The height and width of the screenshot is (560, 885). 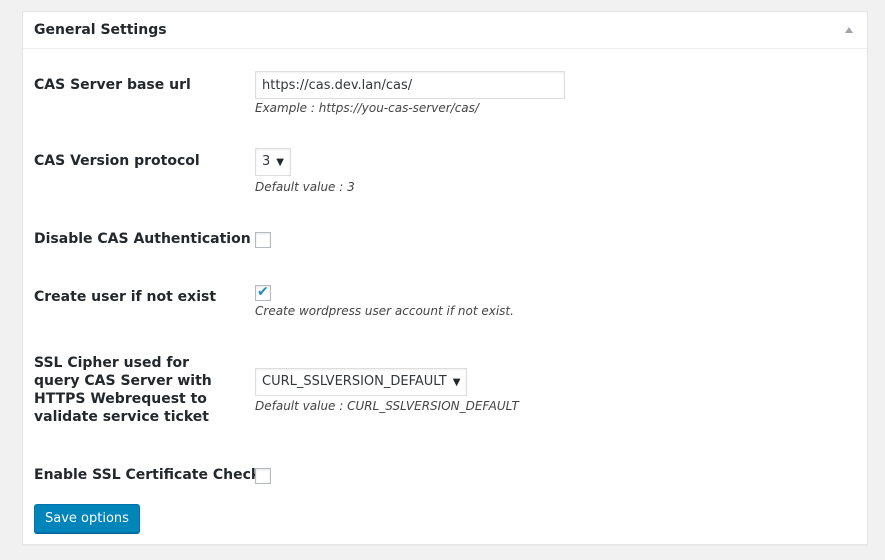 What do you see at coordinates (125, 297) in the screenshot?
I see `create-user-label: Create user if not exist` at bounding box center [125, 297].